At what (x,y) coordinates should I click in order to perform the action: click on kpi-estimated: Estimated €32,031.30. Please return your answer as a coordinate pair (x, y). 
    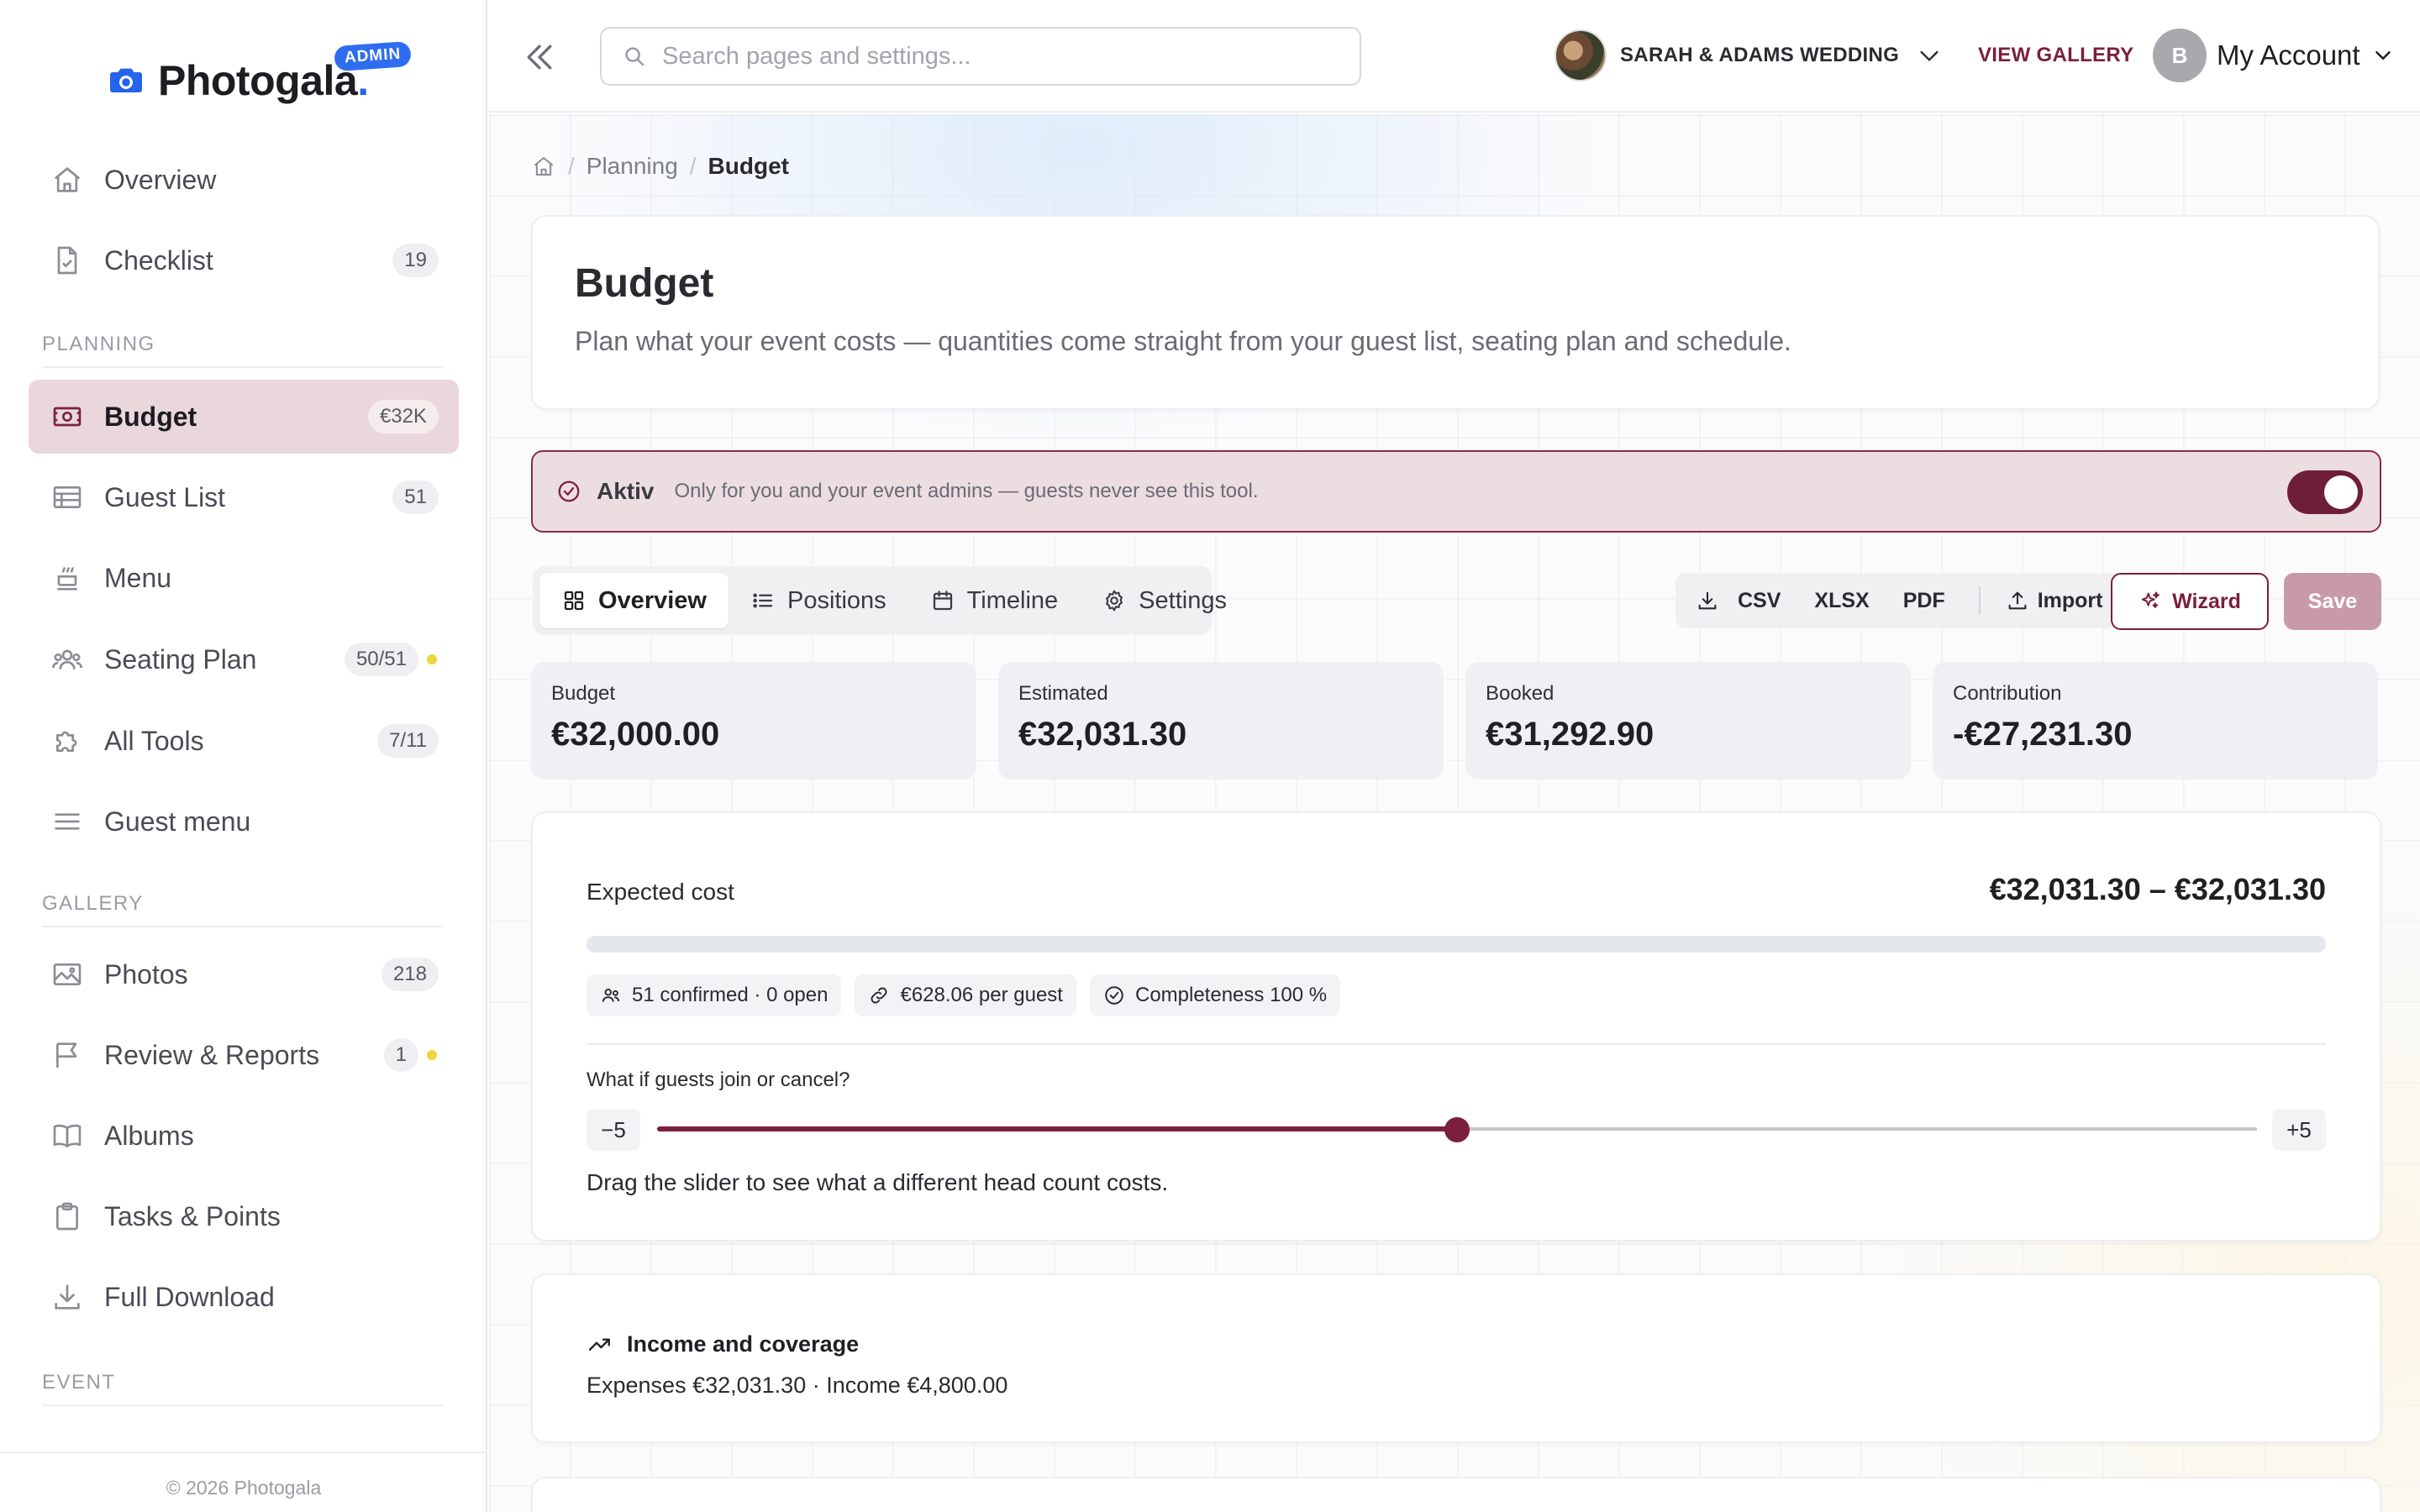
    Looking at the image, I should click on (1221, 721).